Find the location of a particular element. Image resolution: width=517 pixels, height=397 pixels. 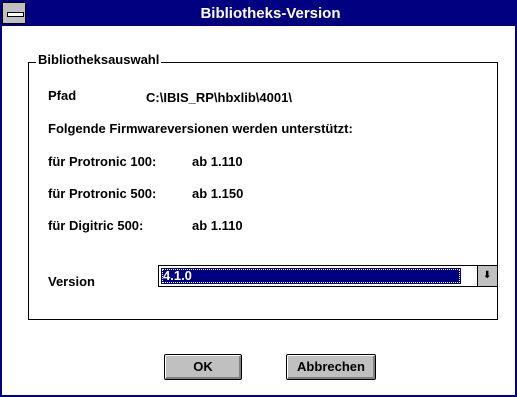

cancel-button: Abbrechen is located at coordinates (331, 367).